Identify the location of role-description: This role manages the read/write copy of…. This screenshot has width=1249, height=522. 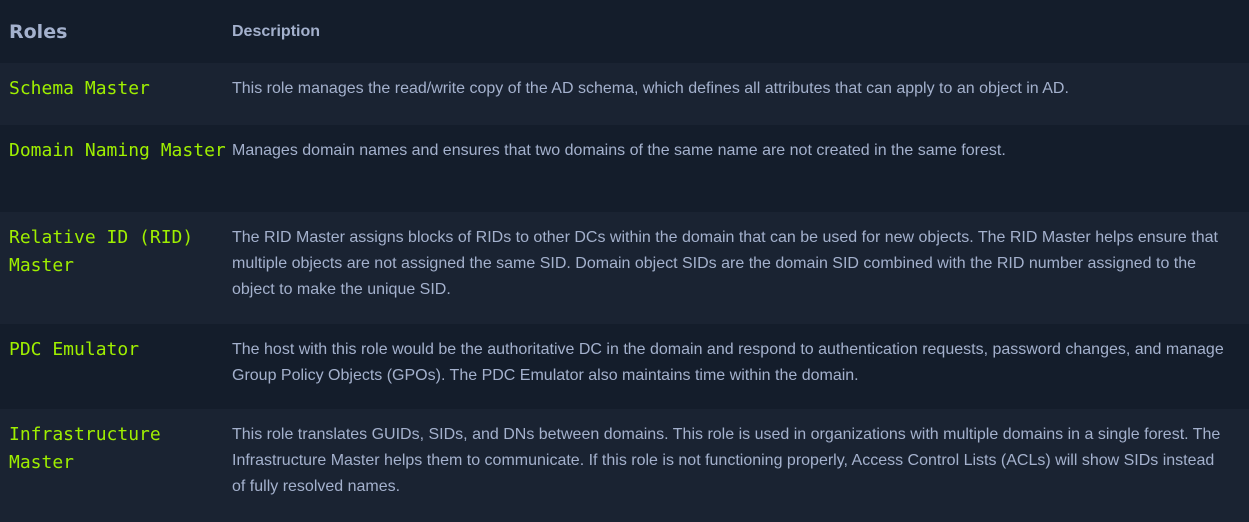
(650, 88).